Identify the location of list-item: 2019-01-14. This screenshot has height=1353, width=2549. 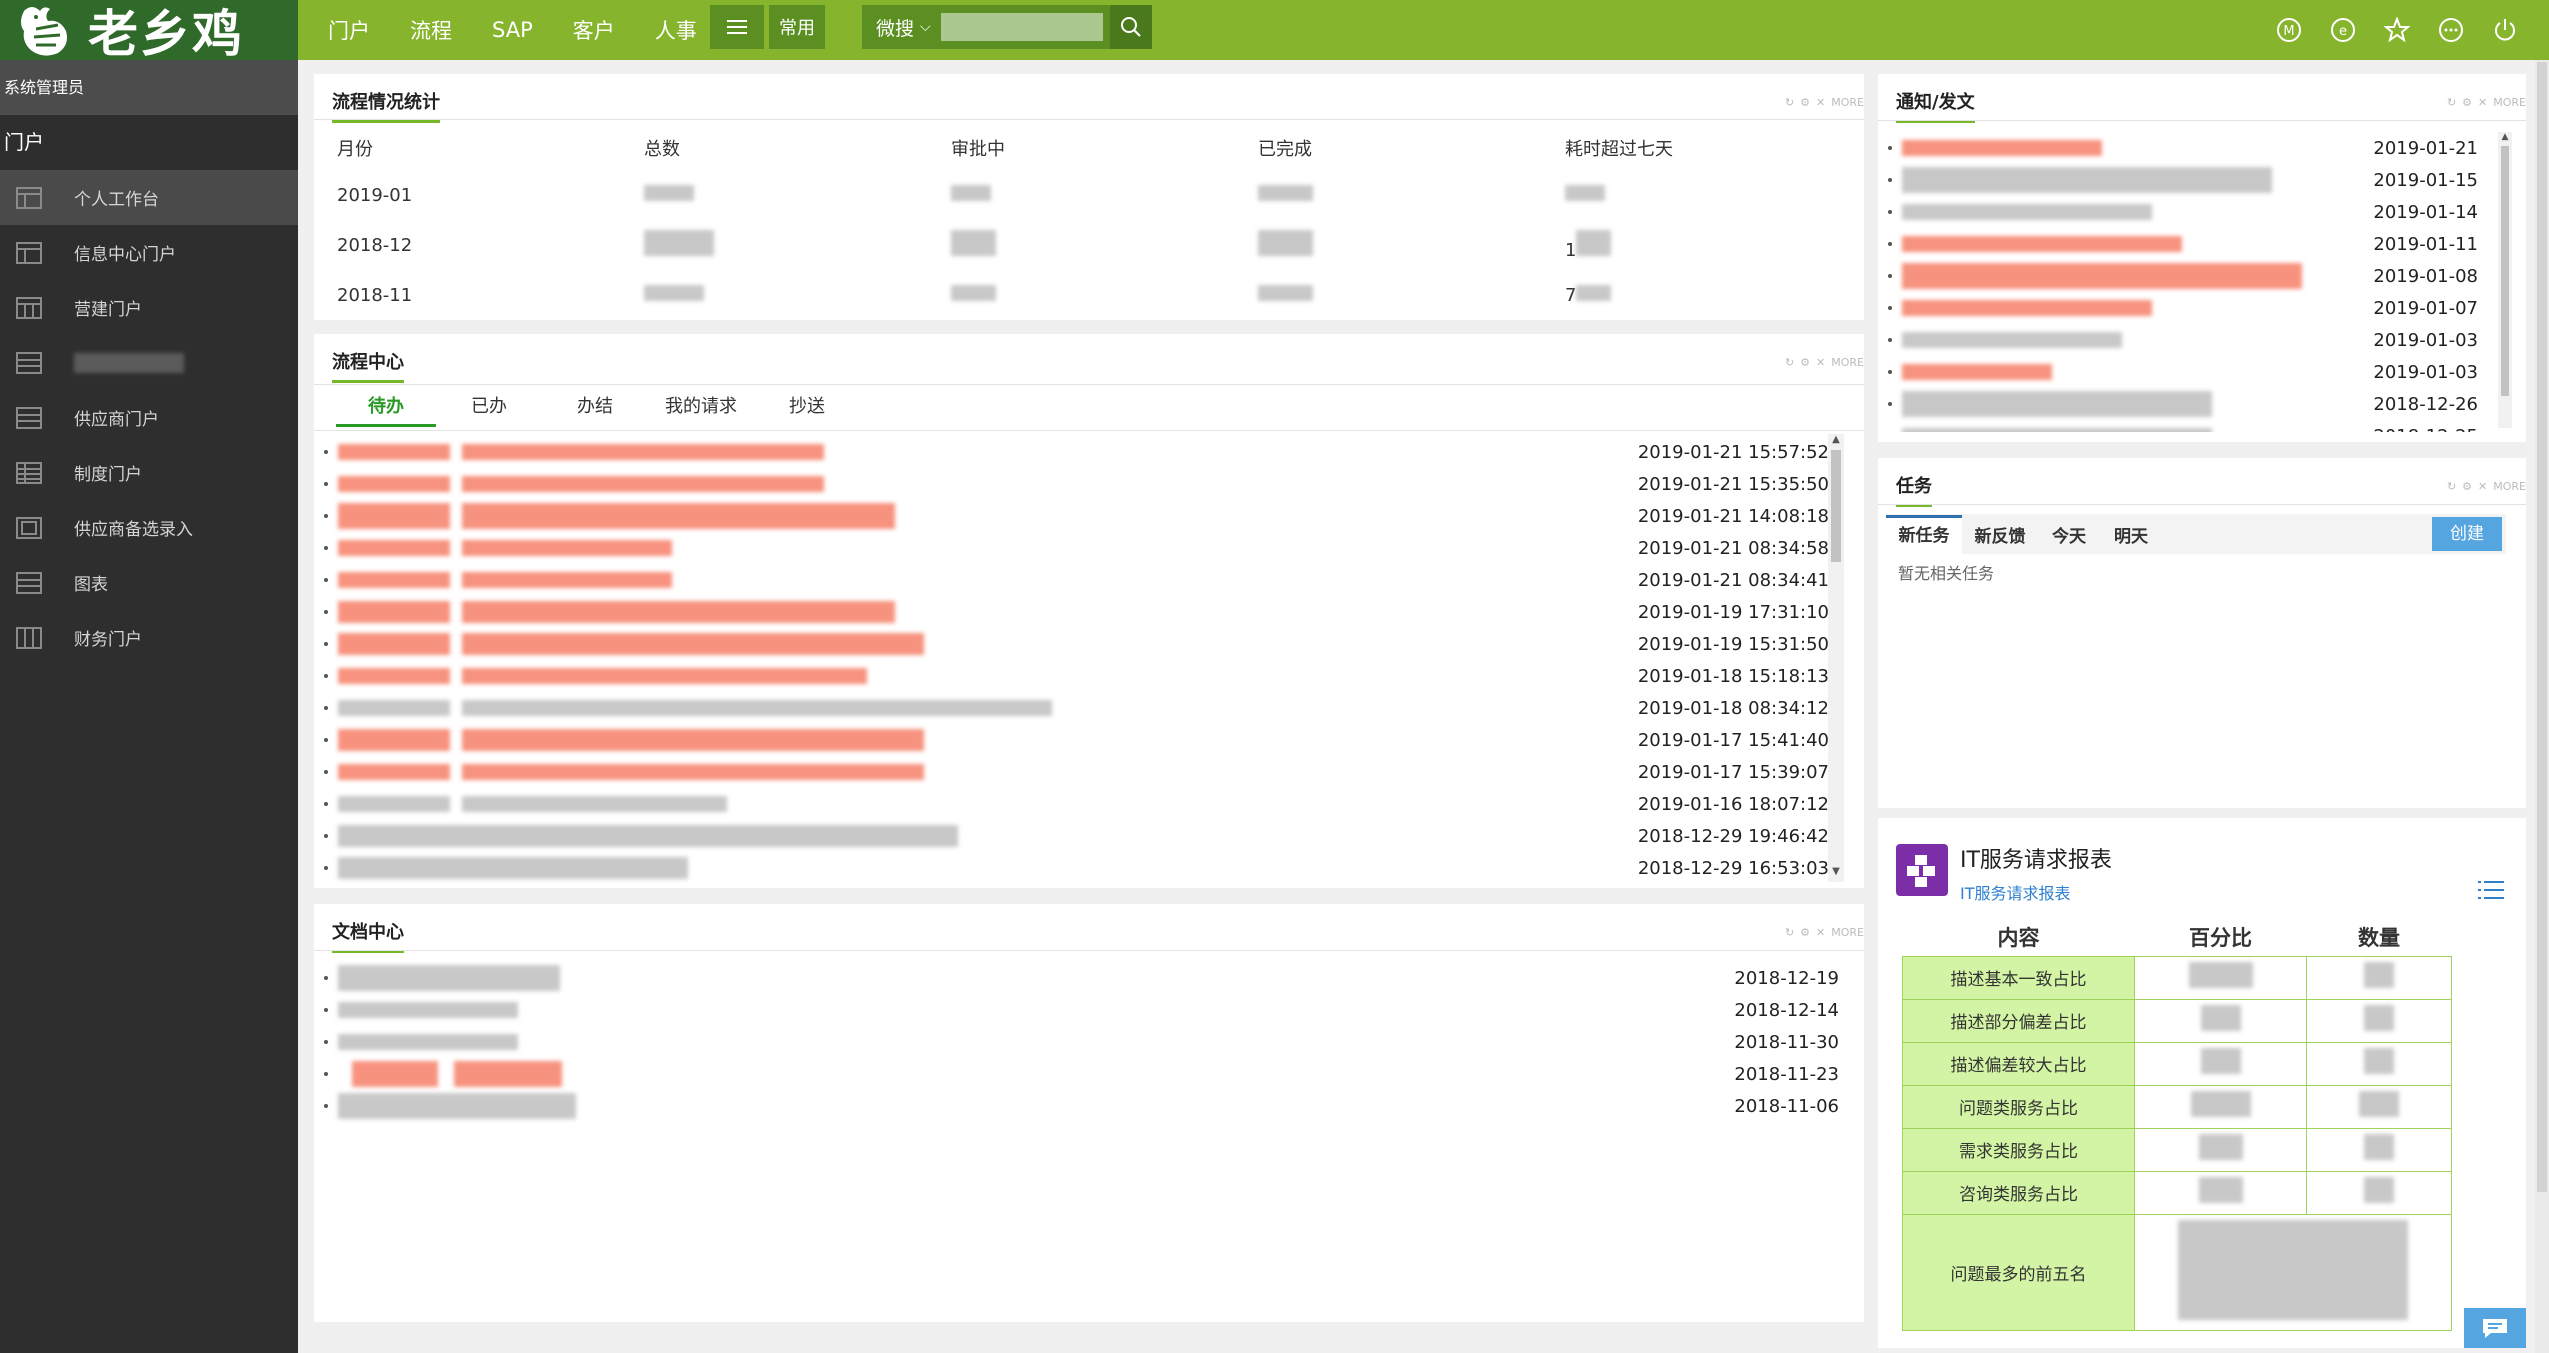
(2183, 212).